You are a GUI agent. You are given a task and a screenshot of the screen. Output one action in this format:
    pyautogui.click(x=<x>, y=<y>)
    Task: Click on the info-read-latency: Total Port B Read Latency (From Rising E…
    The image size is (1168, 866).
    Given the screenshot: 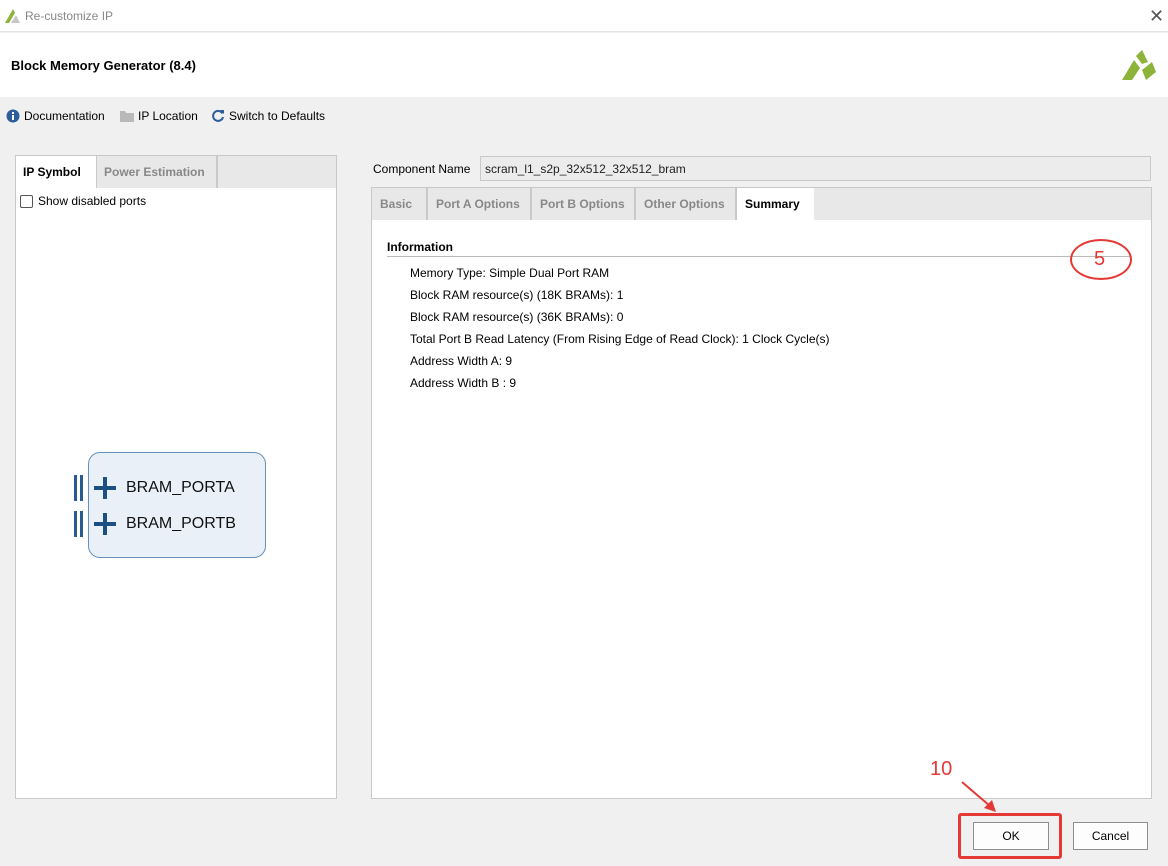 What is the action you would take?
    pyautogui.click(x=620, y=339)
    